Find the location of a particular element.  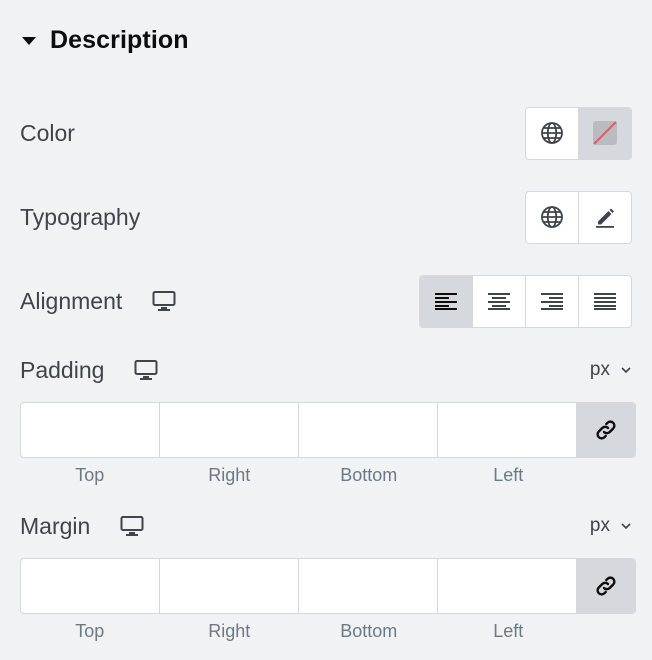

typography-button-group is located at coordinates (578, 217).